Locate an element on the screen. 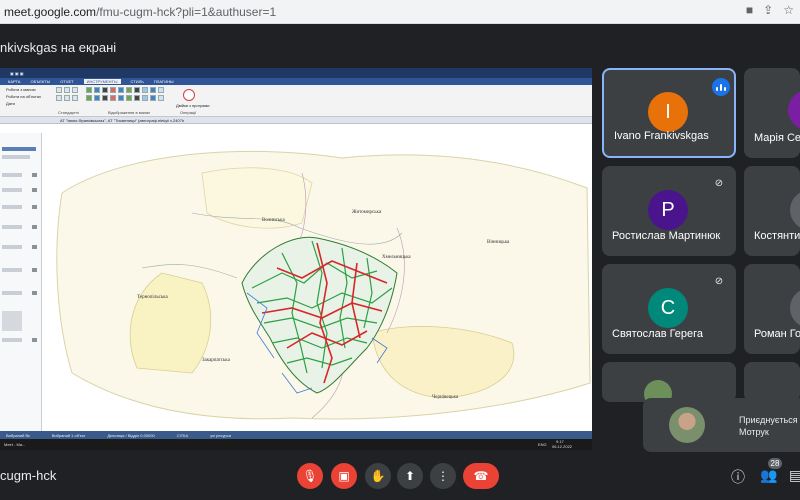 The width and height of the screenshot is (800, 500). participant-tile: P ⊘ Ростислав Мартинюк is located at coordinates (669, 211).